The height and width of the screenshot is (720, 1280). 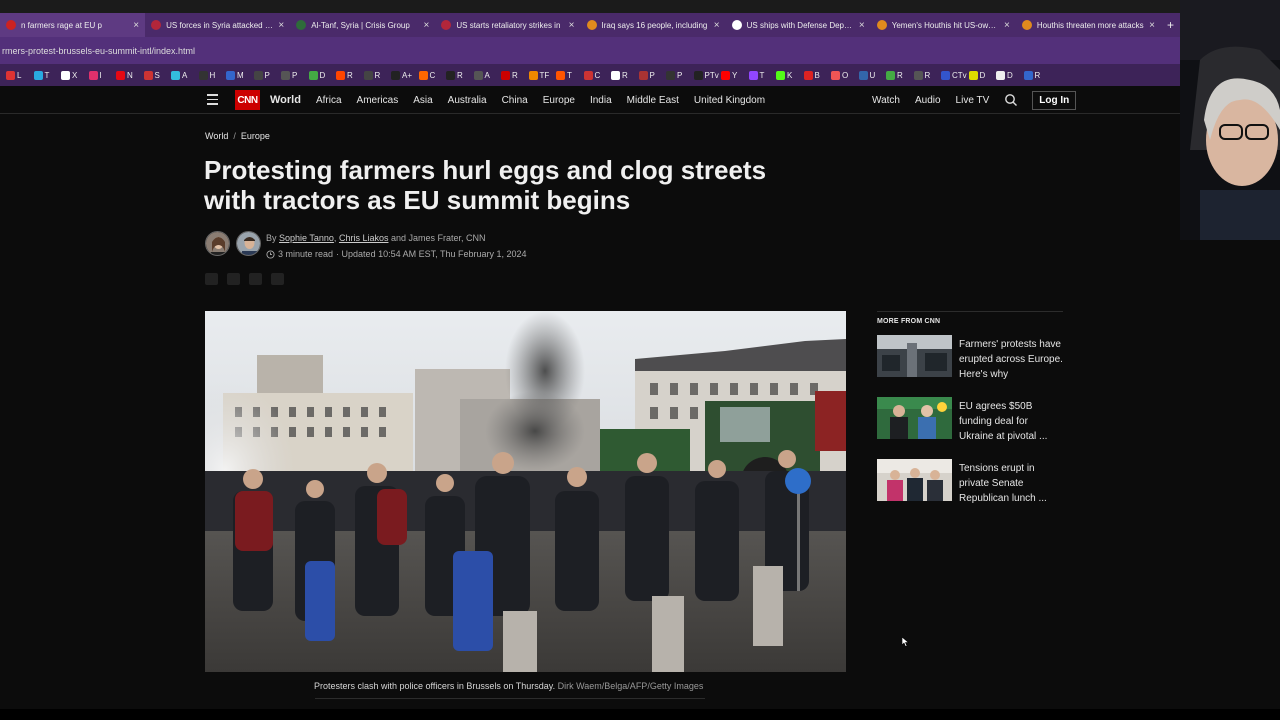 What do you see at coordinates (845, 75) in the screenshot?
I see `bookmark-item: O` at bounding box center [845, 75].